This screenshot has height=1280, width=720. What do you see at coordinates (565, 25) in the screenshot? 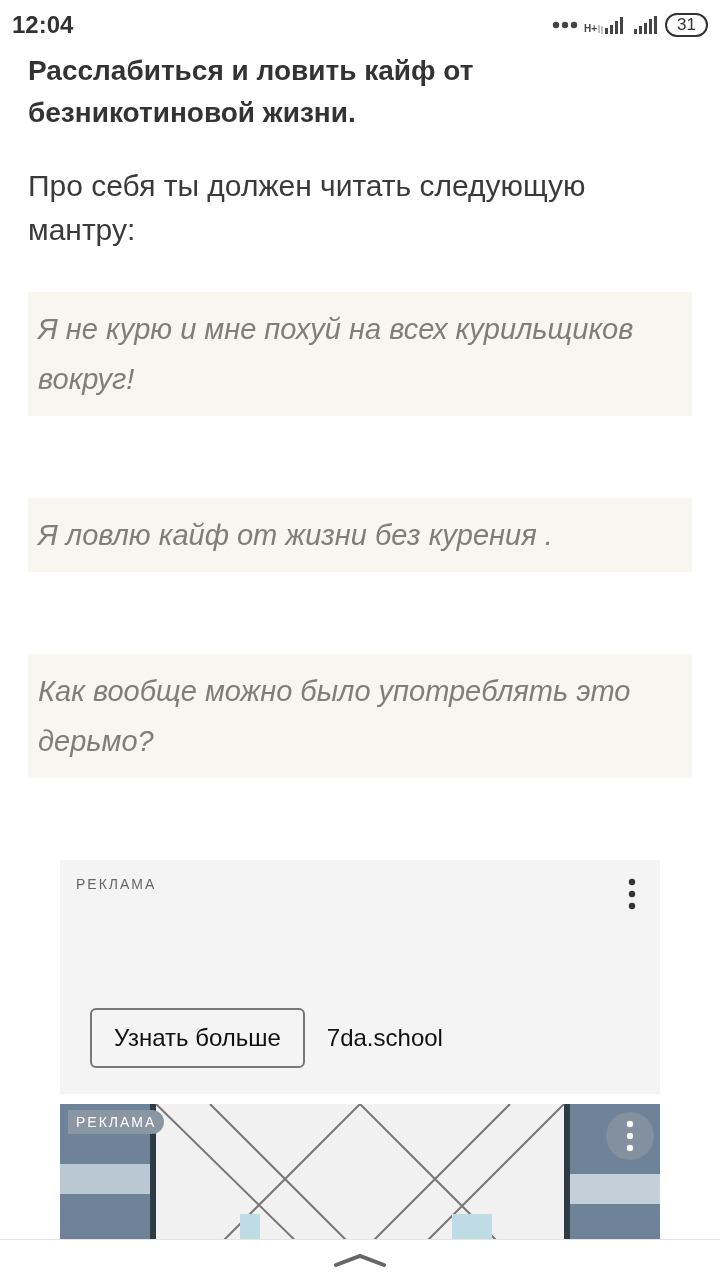
I see `more-notifications-icon` at bounding box center [565, 25].